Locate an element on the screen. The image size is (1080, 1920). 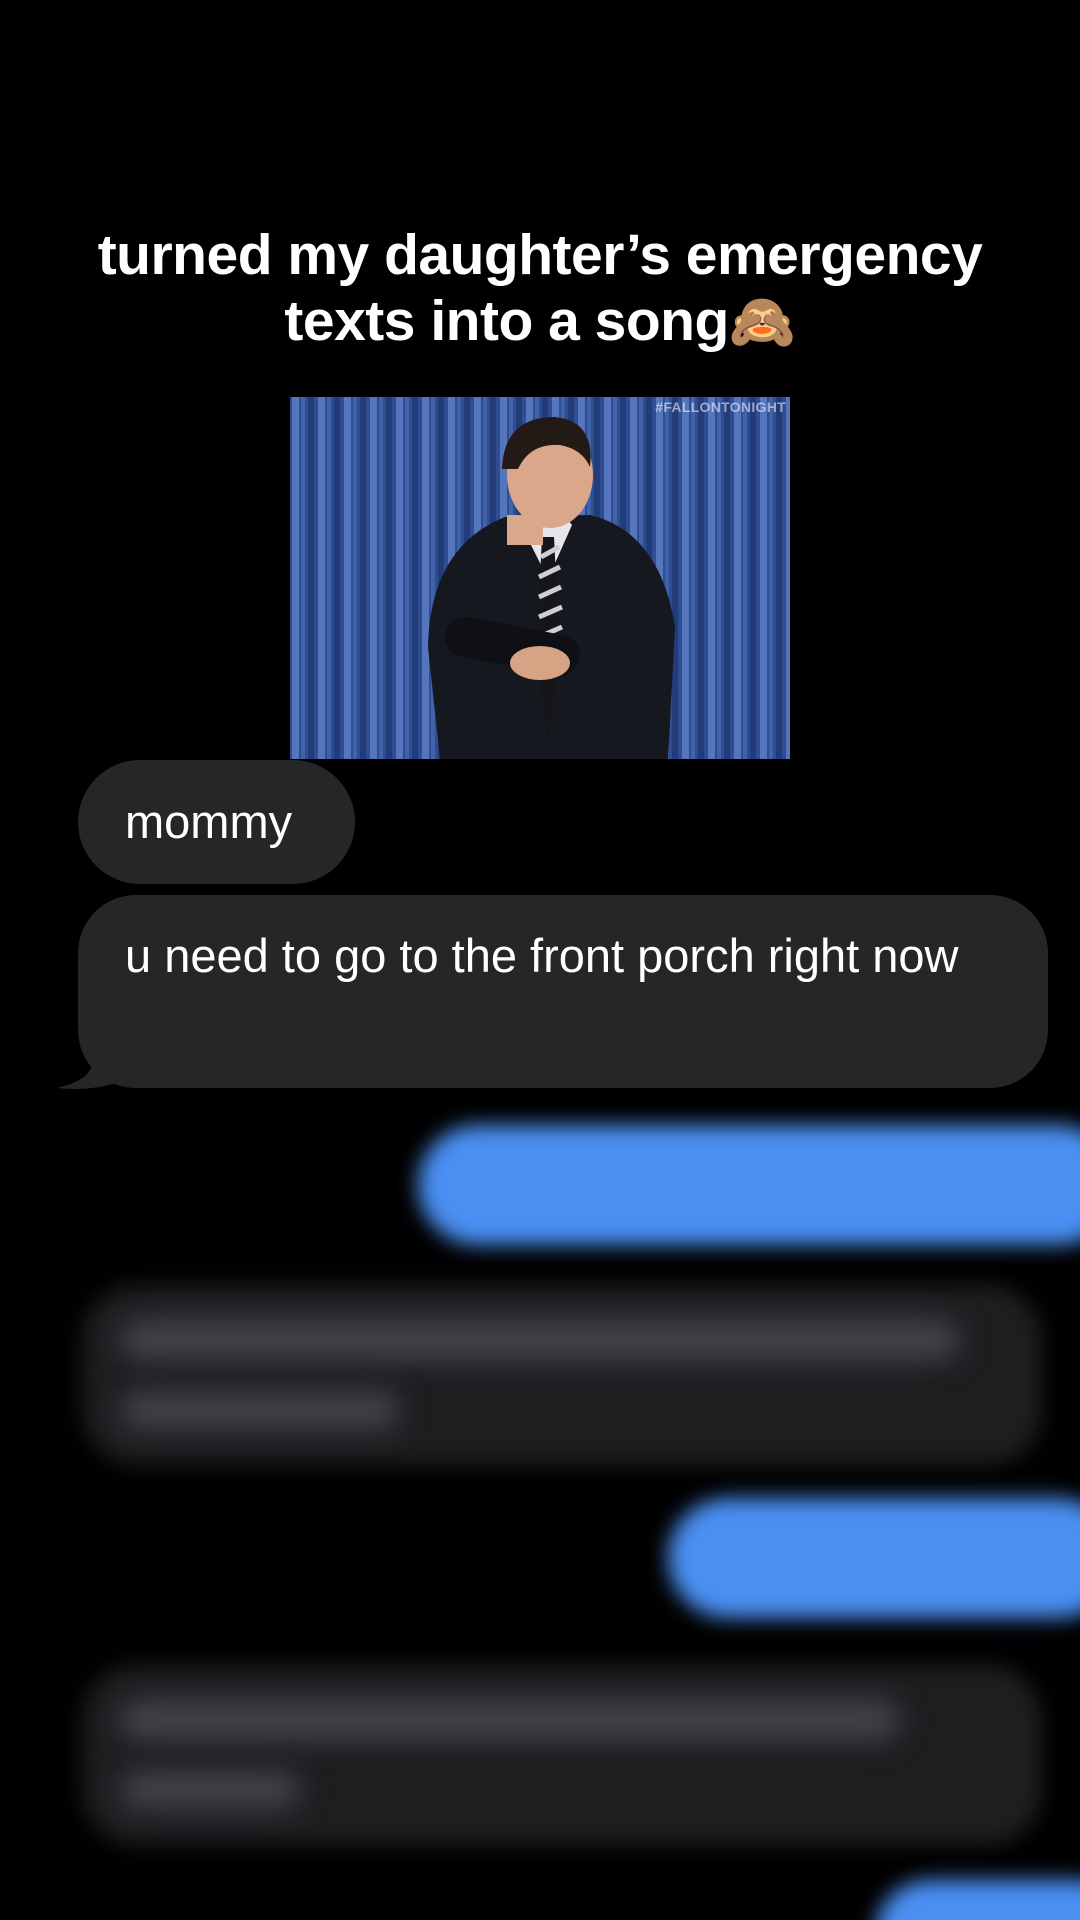
caption-line-2: texts into a song🙈 is located at coordinates (540, 321).